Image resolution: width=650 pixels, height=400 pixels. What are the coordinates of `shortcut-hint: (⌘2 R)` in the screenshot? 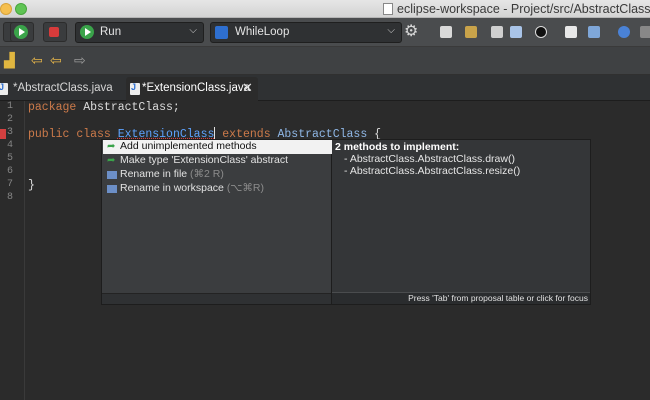 It's located at (207, 174).